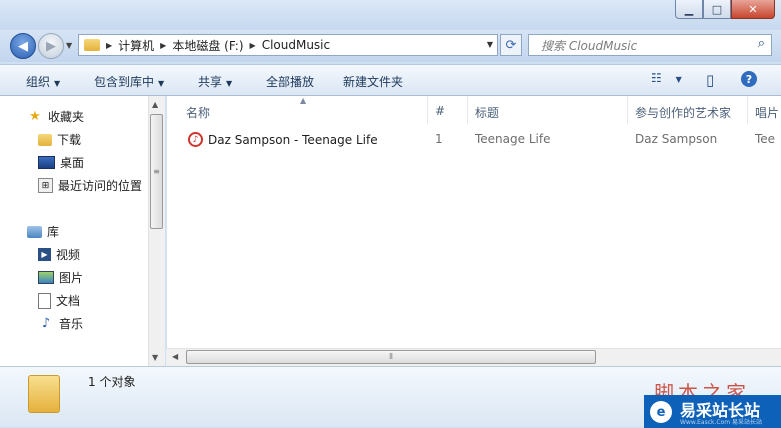 This screenshot has width=781, height=428. Describe the element at coordinates (293, 139) in the screenshot. I see `file-name: Daz Sampson - Teenage Life` at that location.